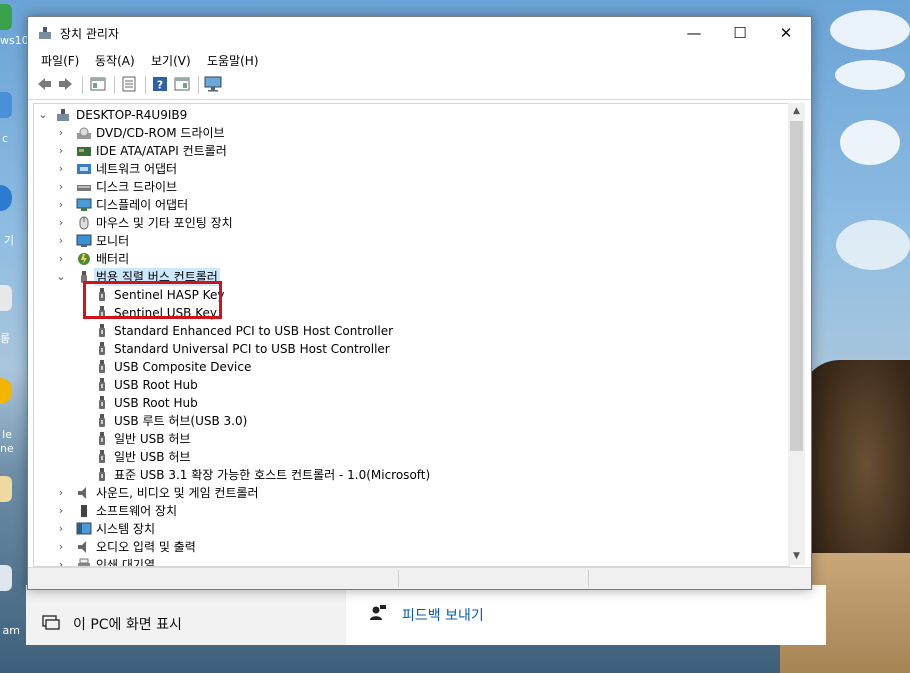  I want to click on vertical-scrollbar: ▲ ▼, so click(796, 334).